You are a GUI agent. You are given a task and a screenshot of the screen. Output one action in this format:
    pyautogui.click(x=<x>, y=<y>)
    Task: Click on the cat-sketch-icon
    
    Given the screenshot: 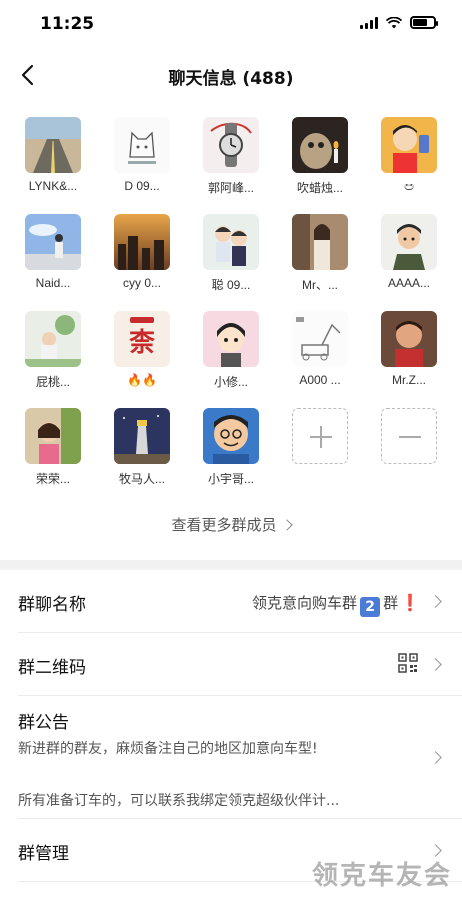 What is the action you would take?
    pyautogui.click(x=142, y=145)
    